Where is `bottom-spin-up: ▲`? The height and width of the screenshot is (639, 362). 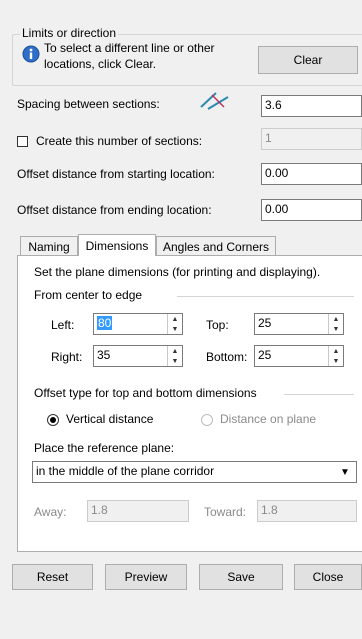 bottom-spin-up: ▲ is located at coordinates (336, 351).